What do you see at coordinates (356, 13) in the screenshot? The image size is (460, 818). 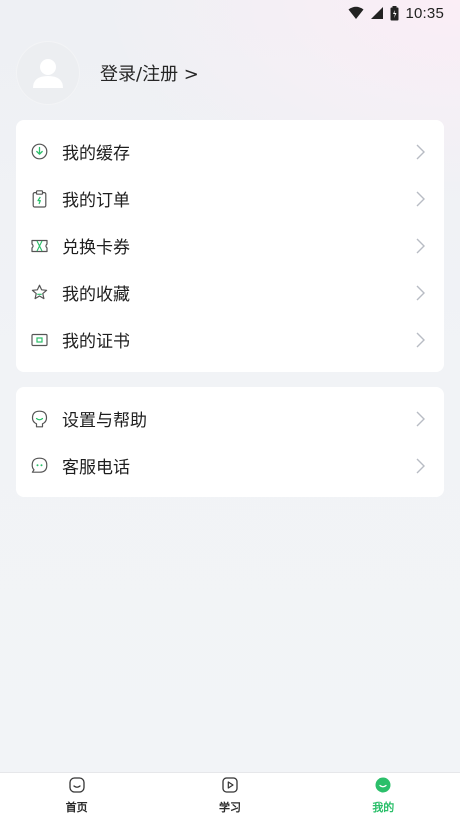 I see `wifi-icon` at bounding box center [356, 13].